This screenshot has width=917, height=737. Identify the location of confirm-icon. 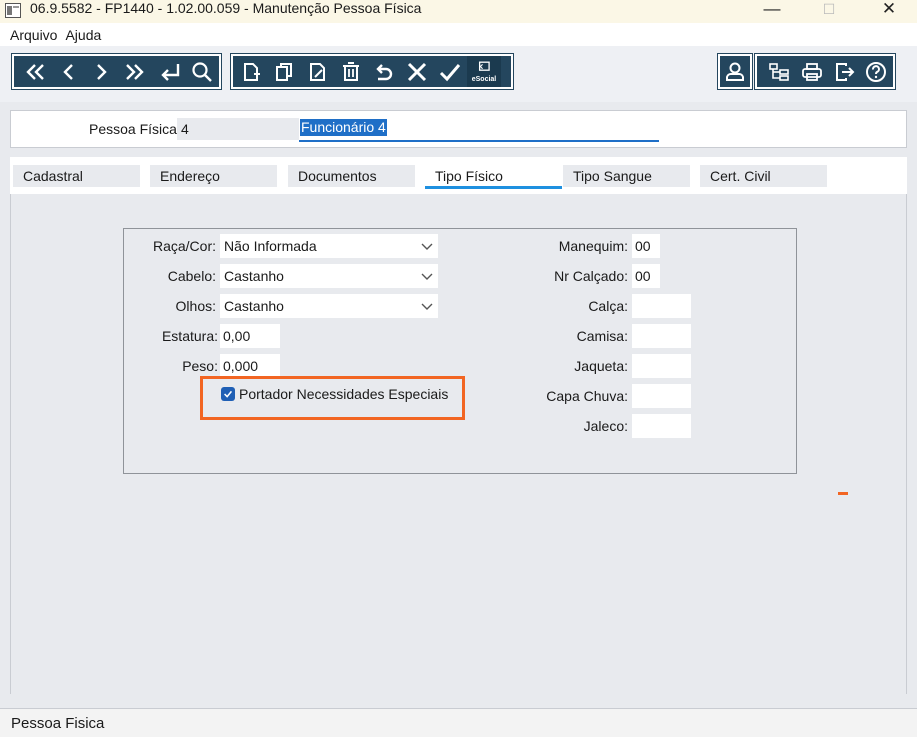
(450, 72).